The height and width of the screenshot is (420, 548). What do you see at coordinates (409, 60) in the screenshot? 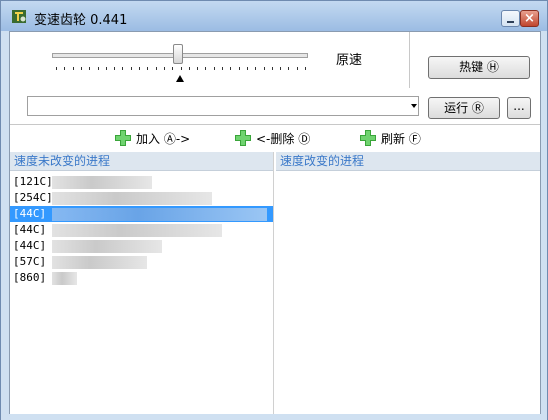
I see `panel-divider` at bounding box center [409, 60].